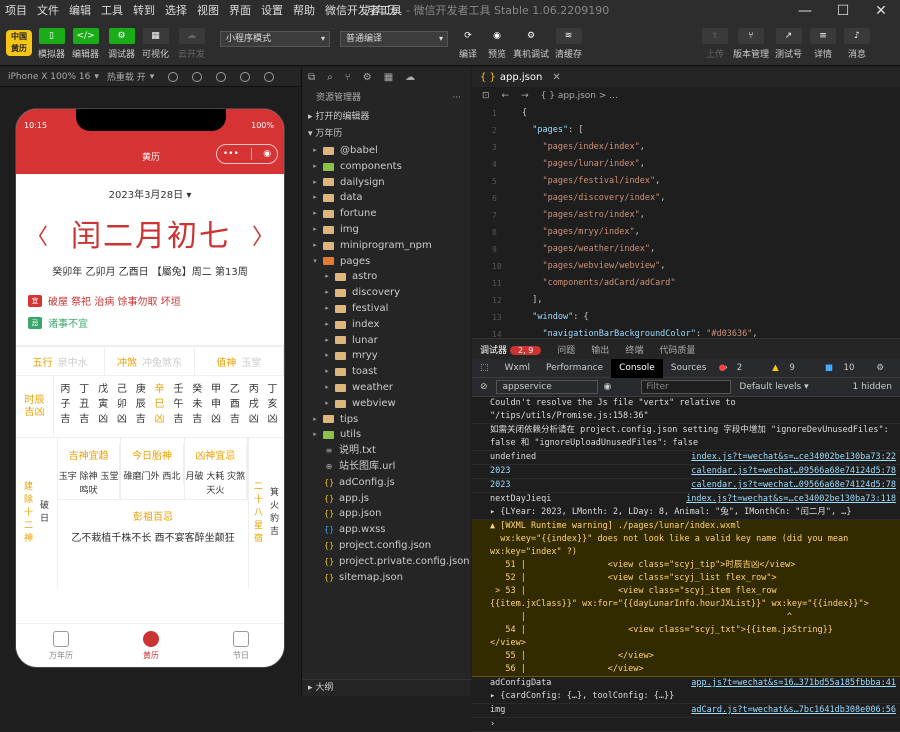  What do you see at coordinates (686, 725) in the screenshot?
I see `console-prompt: ›` at bounding box center [686, 725].